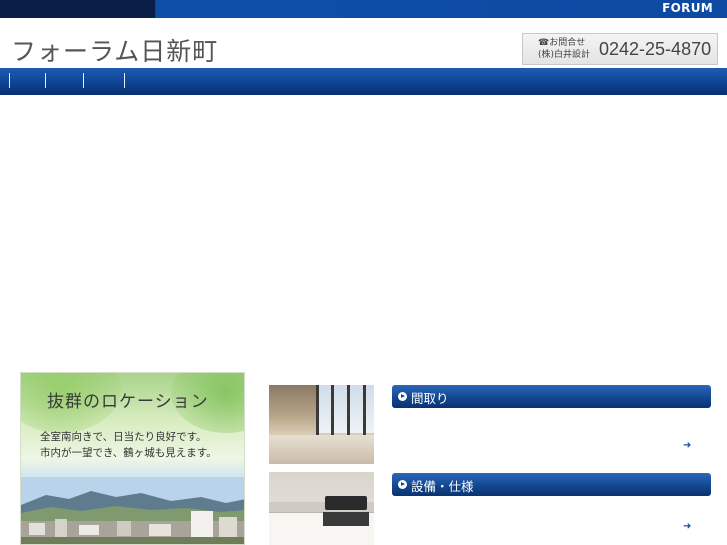 This screenshot has height=545, width=727. Describe the element at coordinates (128, 453) in the screenshot. I see `location-desc-line2: 市内が一望でき、鶴ヶ城も見えます。` at that location.